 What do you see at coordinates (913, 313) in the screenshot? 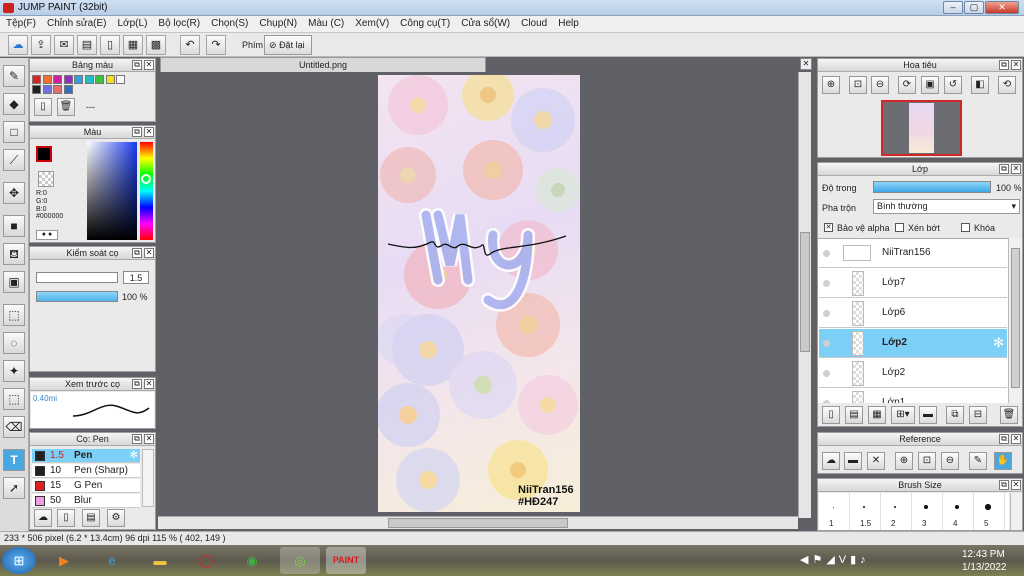
I see `layer-row: Lớp6` at bounding box center [913, 313].